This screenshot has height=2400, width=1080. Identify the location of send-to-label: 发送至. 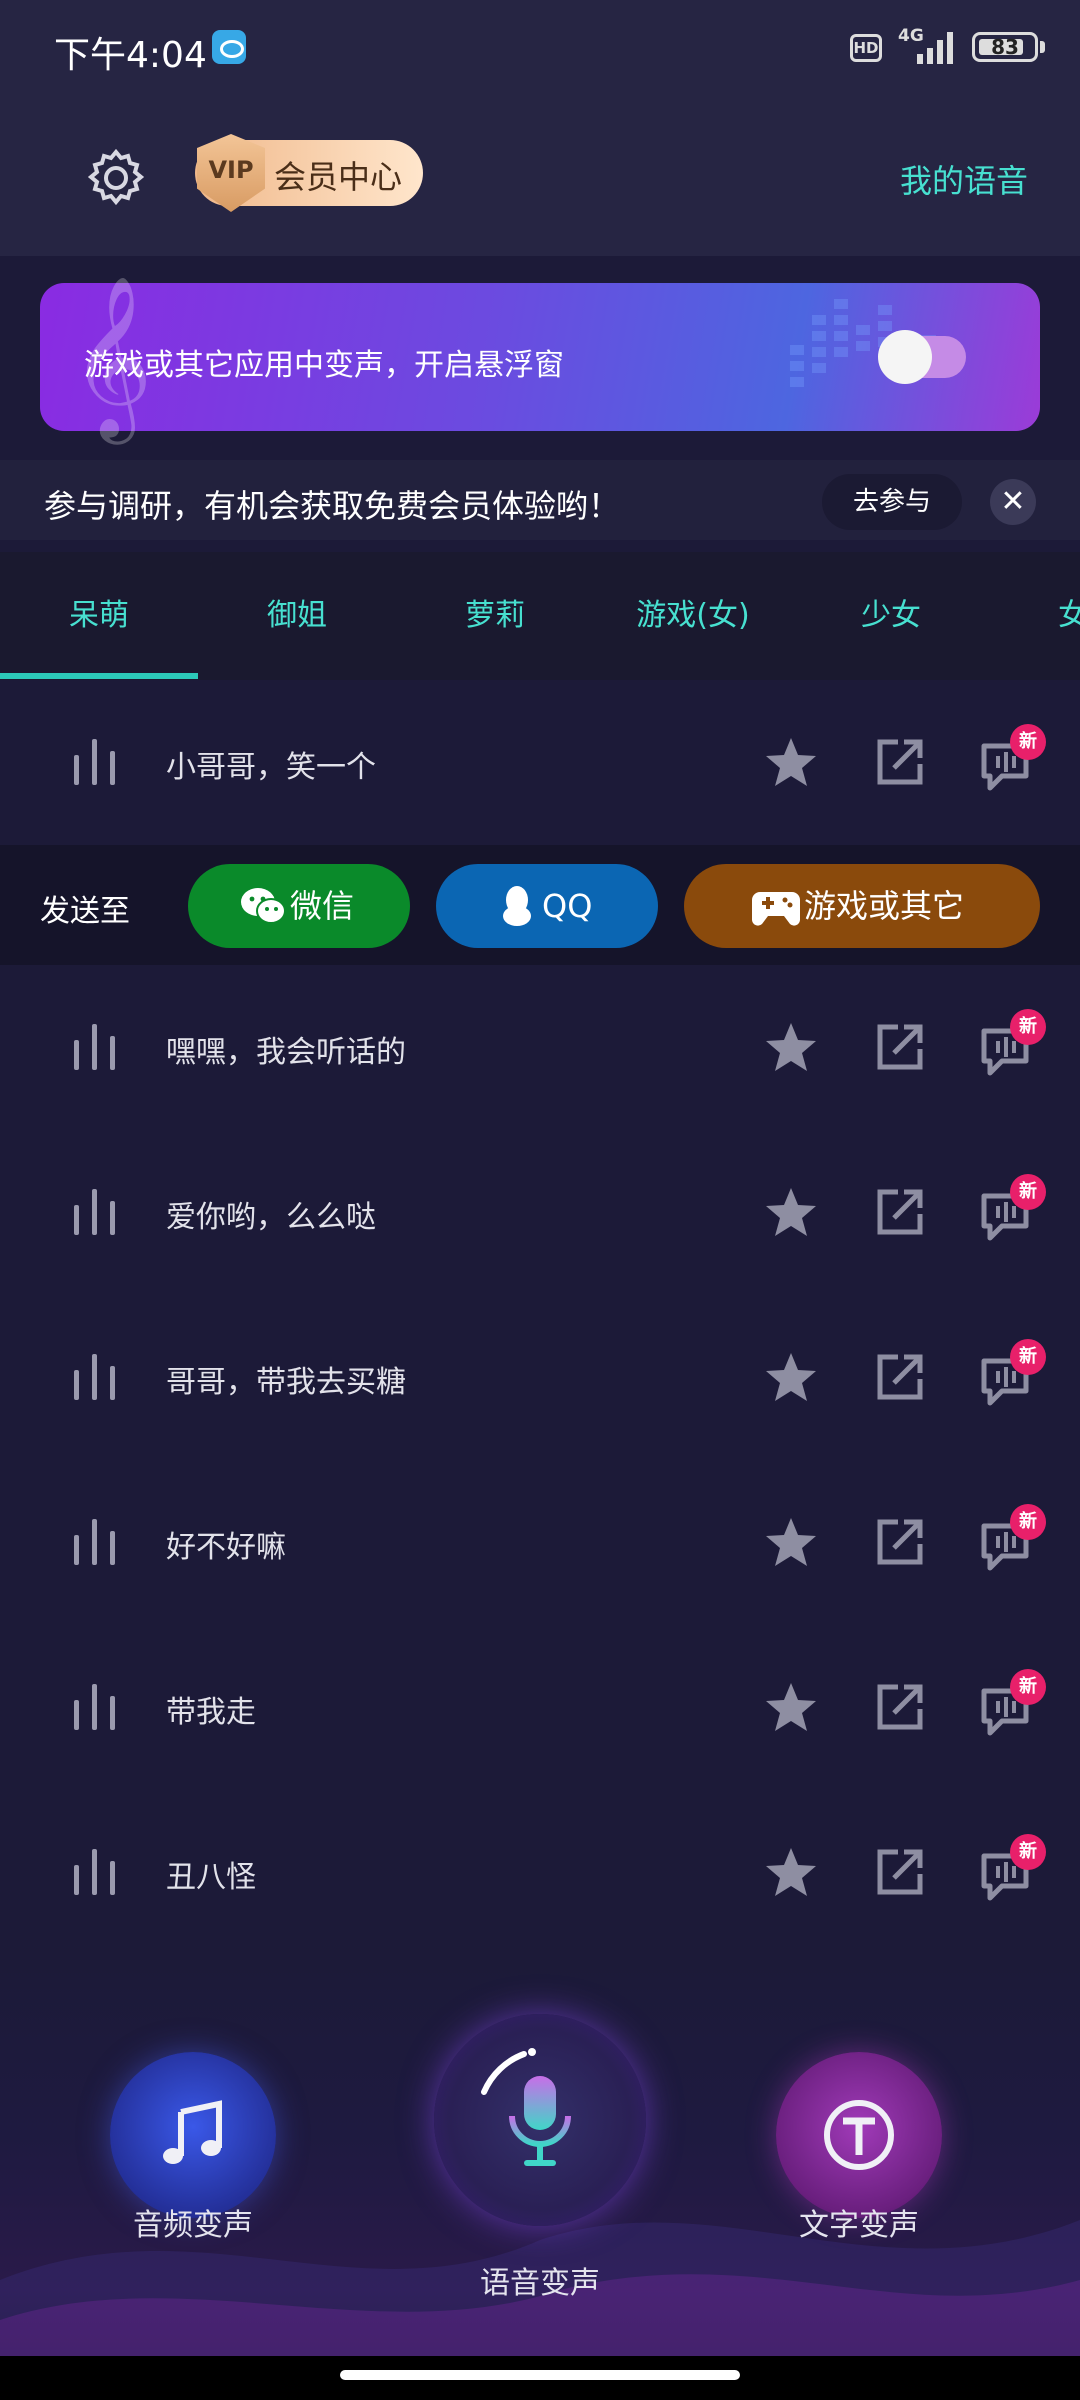
(85, 911).